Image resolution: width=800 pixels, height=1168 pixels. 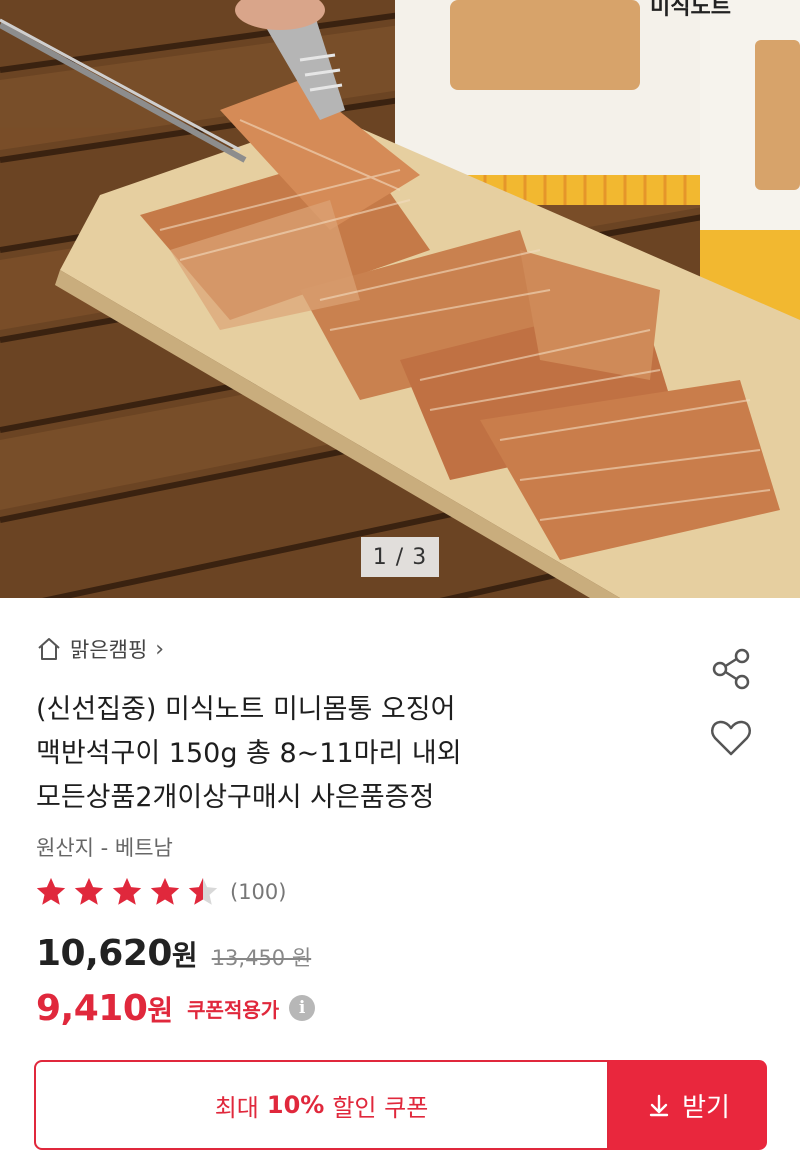 I want to click on product-title-line: 맥반석구이 150g 총 8~11마리 내외, so click(x=249, y=753).